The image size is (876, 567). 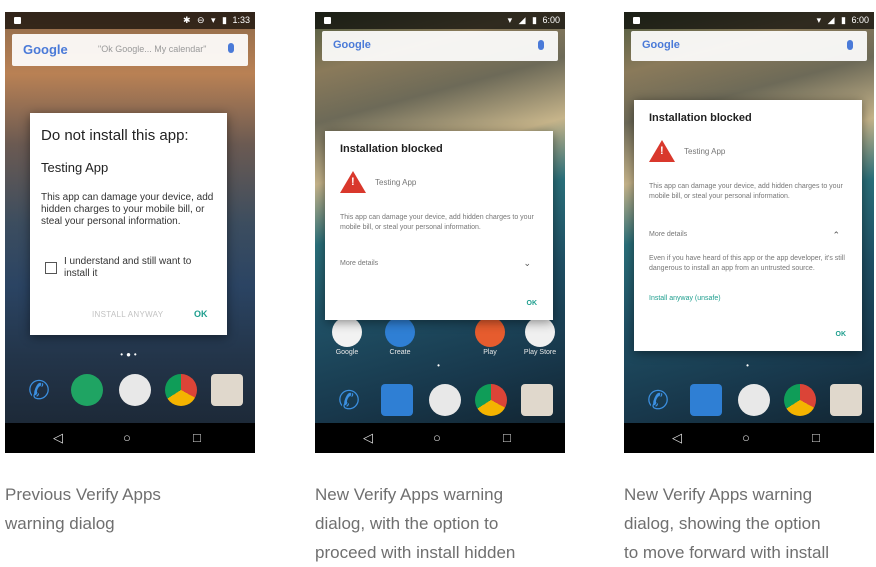 What do you see at coordinates (490, 332) in the screenshot?
I see `play-app-icon` at bounding box center [490, 332].